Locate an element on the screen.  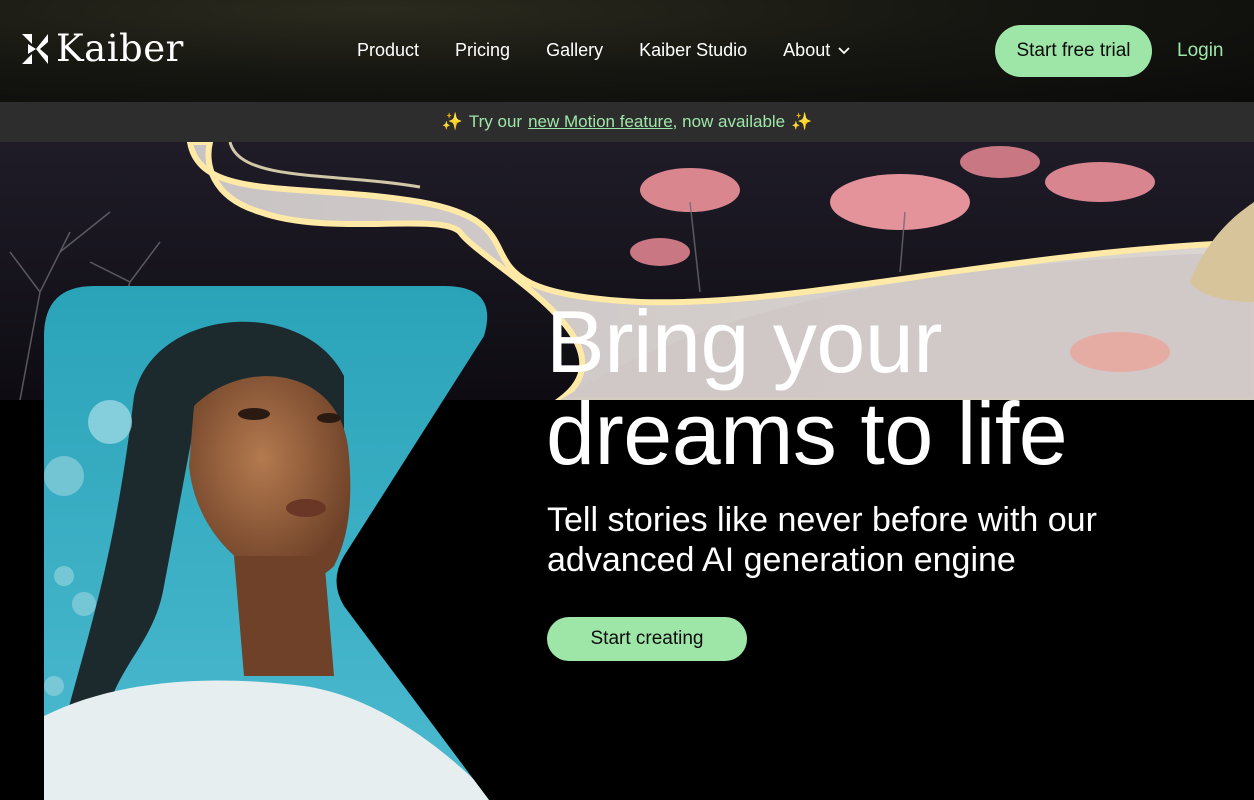
hero-title-line1: Bring your is located at coordinates (744, 341).